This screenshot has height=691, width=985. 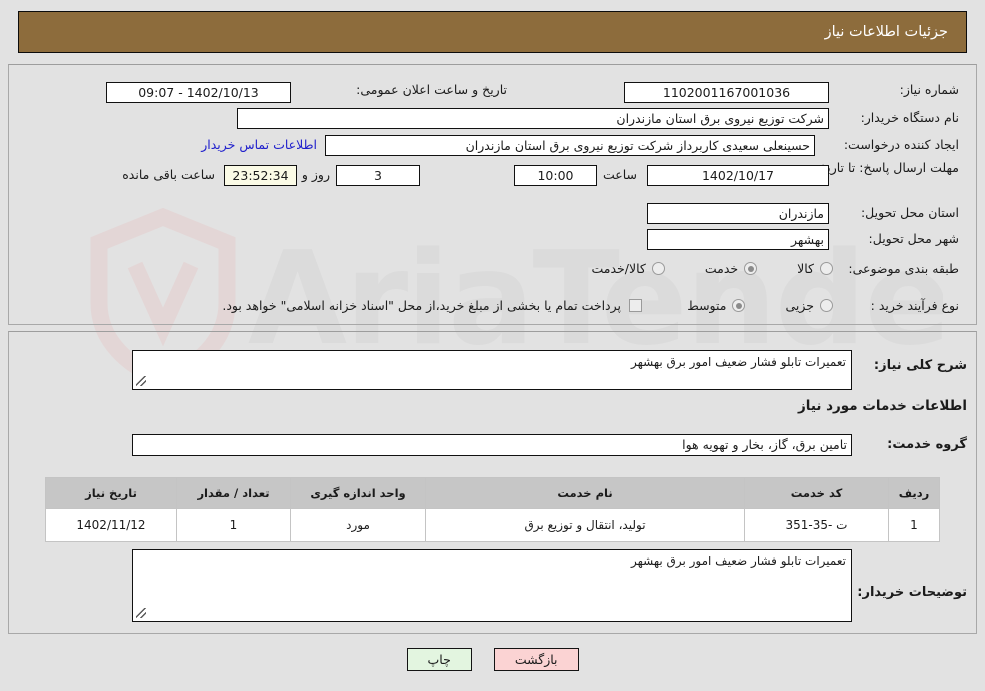 I want to click on service-group-label: گروه خدمت:, so click(x=927, y=444).